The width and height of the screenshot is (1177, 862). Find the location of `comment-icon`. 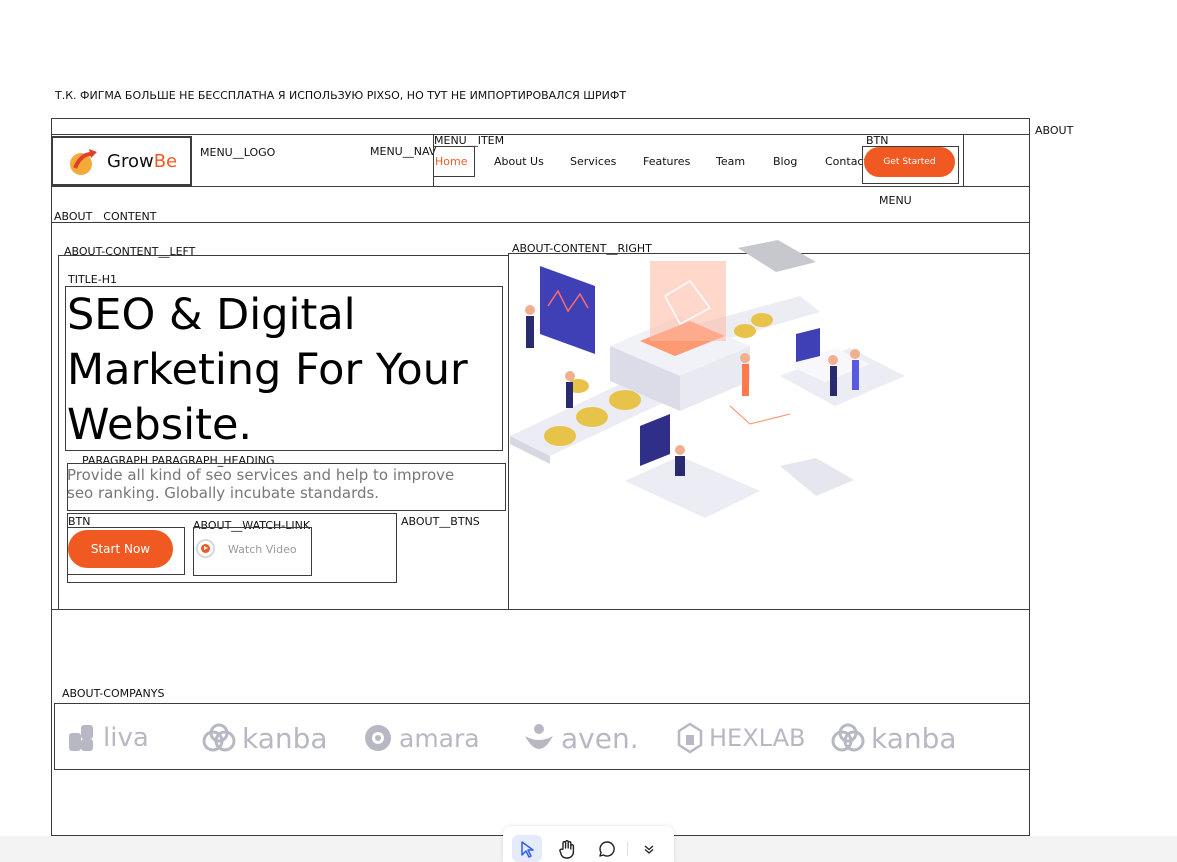

comment-icon is located at coordinates (607, 848).